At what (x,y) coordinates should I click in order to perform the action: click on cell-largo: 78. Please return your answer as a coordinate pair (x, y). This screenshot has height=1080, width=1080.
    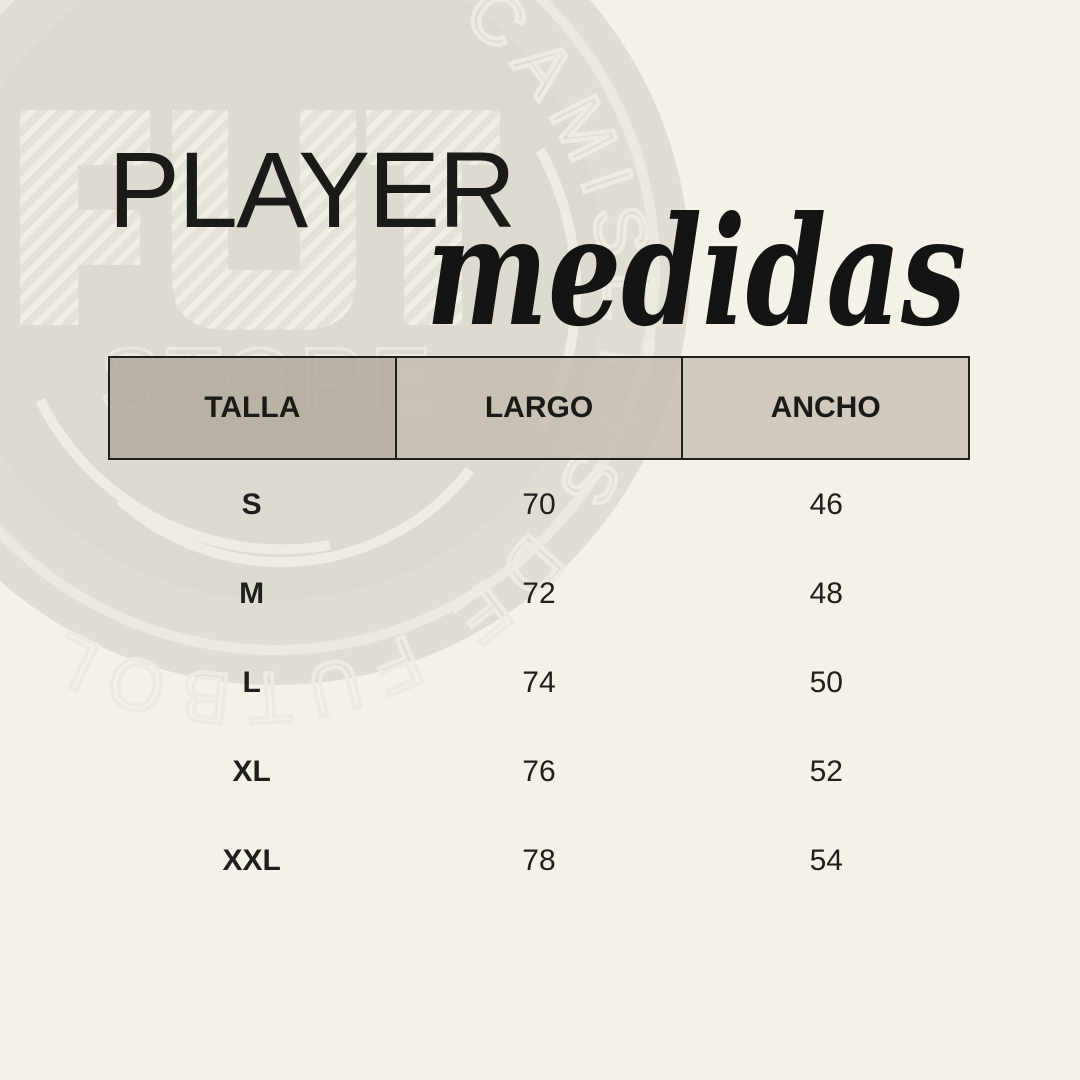
    Looking at the image, I should click on (539, 860).